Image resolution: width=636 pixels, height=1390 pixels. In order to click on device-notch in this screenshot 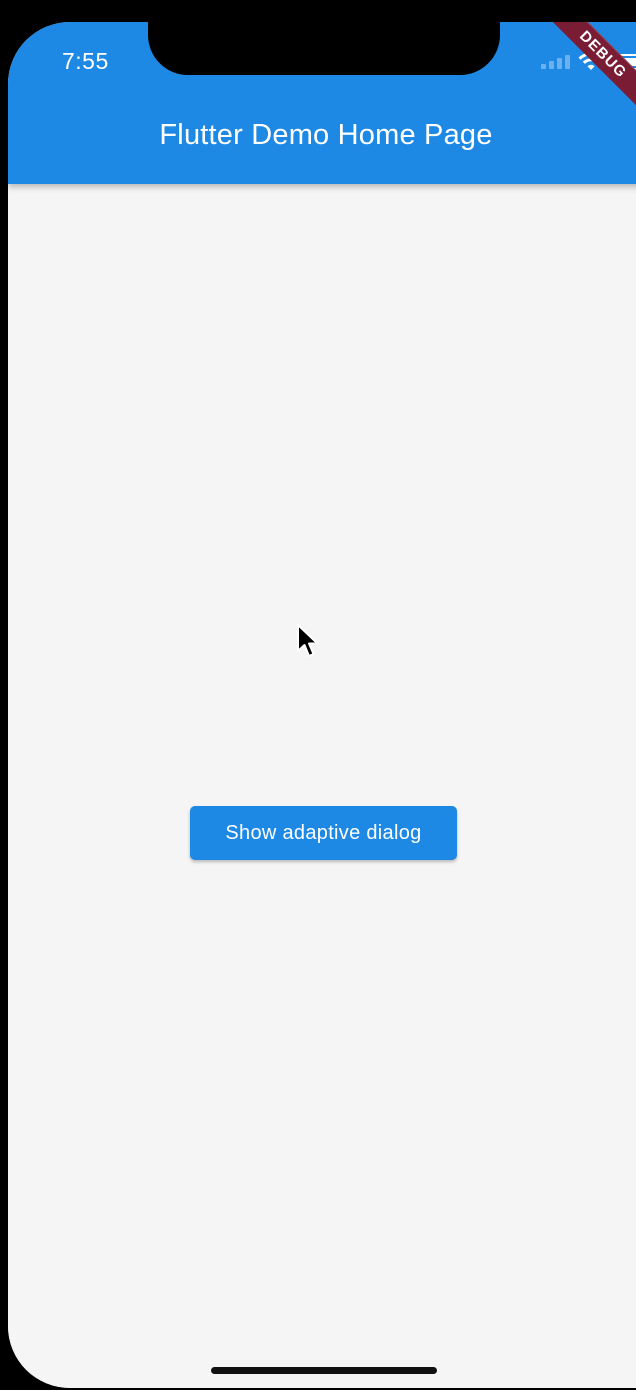, I will do `click(324, 48)`.